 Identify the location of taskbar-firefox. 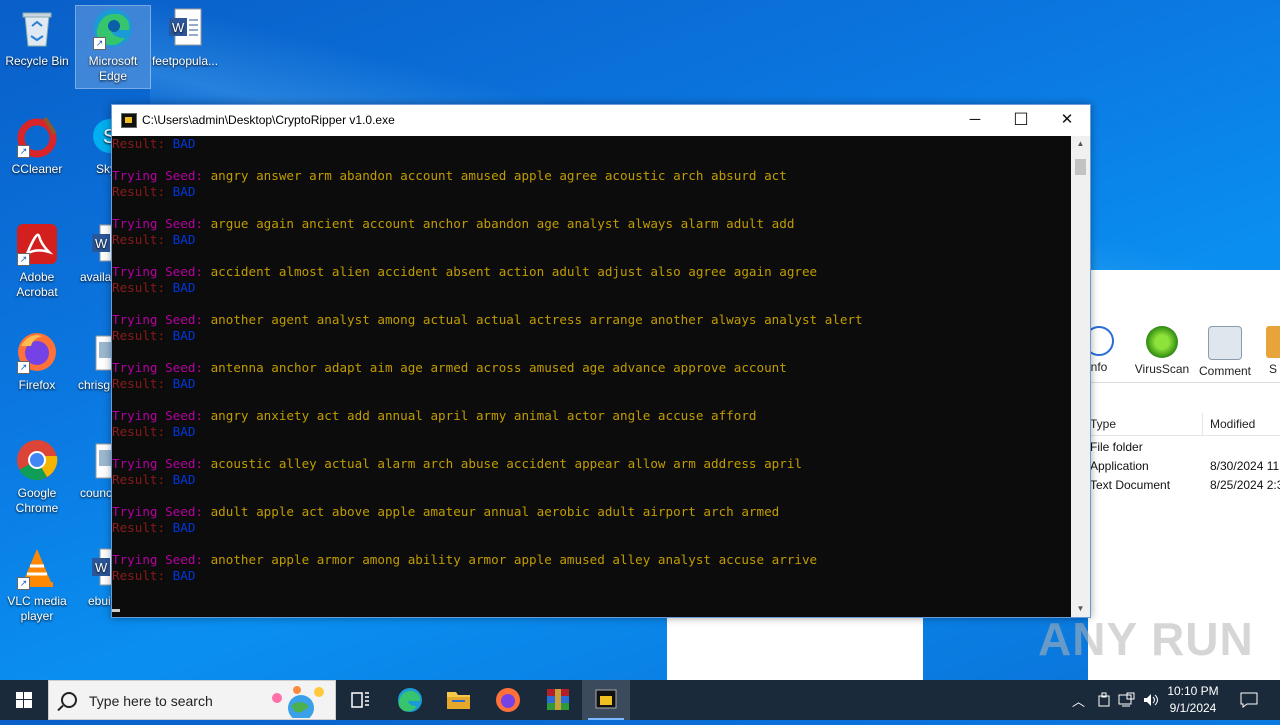
(508, 700).